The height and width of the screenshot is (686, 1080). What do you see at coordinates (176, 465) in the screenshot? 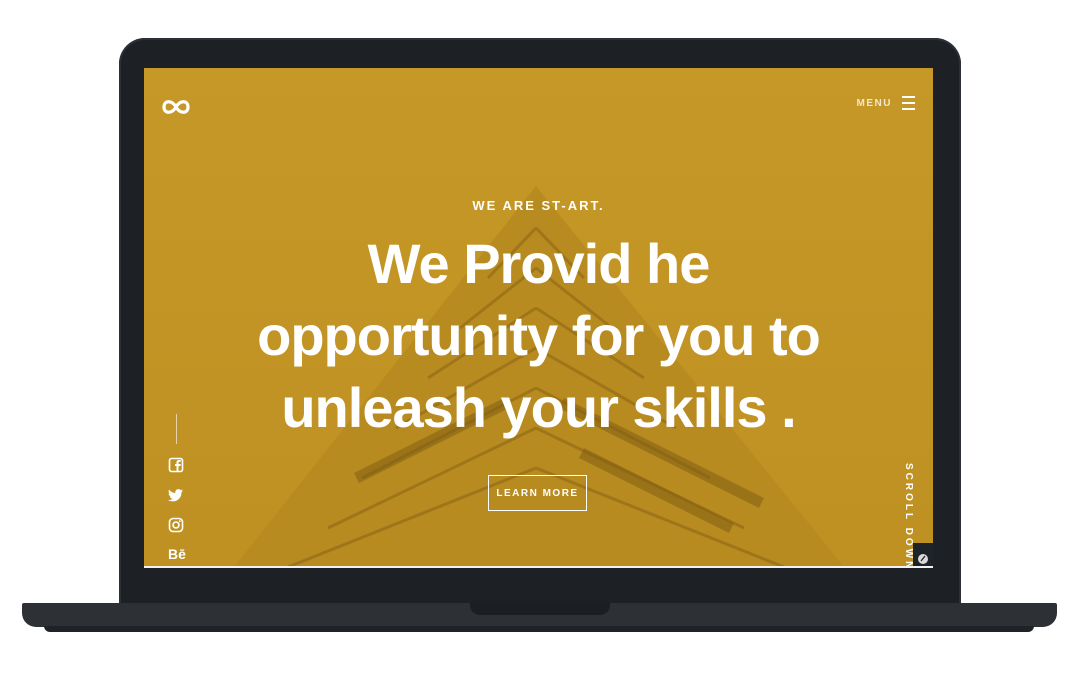
I see `facebook-icon` at bounding box center [176, 465].